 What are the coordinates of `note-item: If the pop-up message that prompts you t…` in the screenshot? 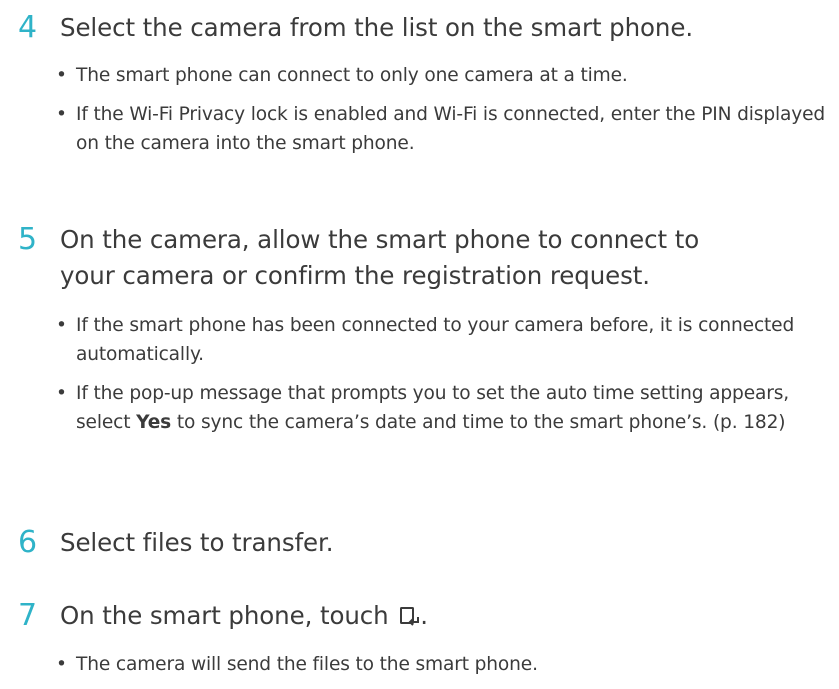 It's located at (442, 408).